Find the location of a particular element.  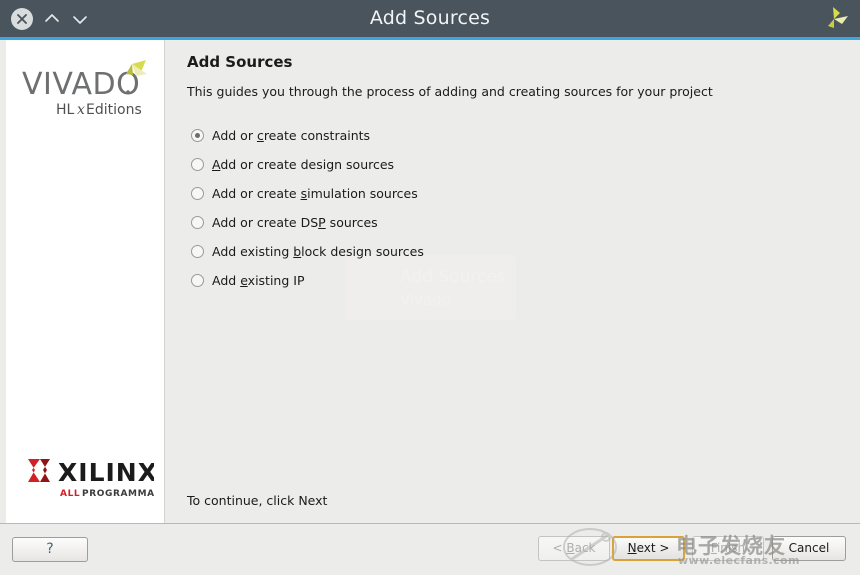

next-label-mnemonic: N is located at coordinates (632, 548).